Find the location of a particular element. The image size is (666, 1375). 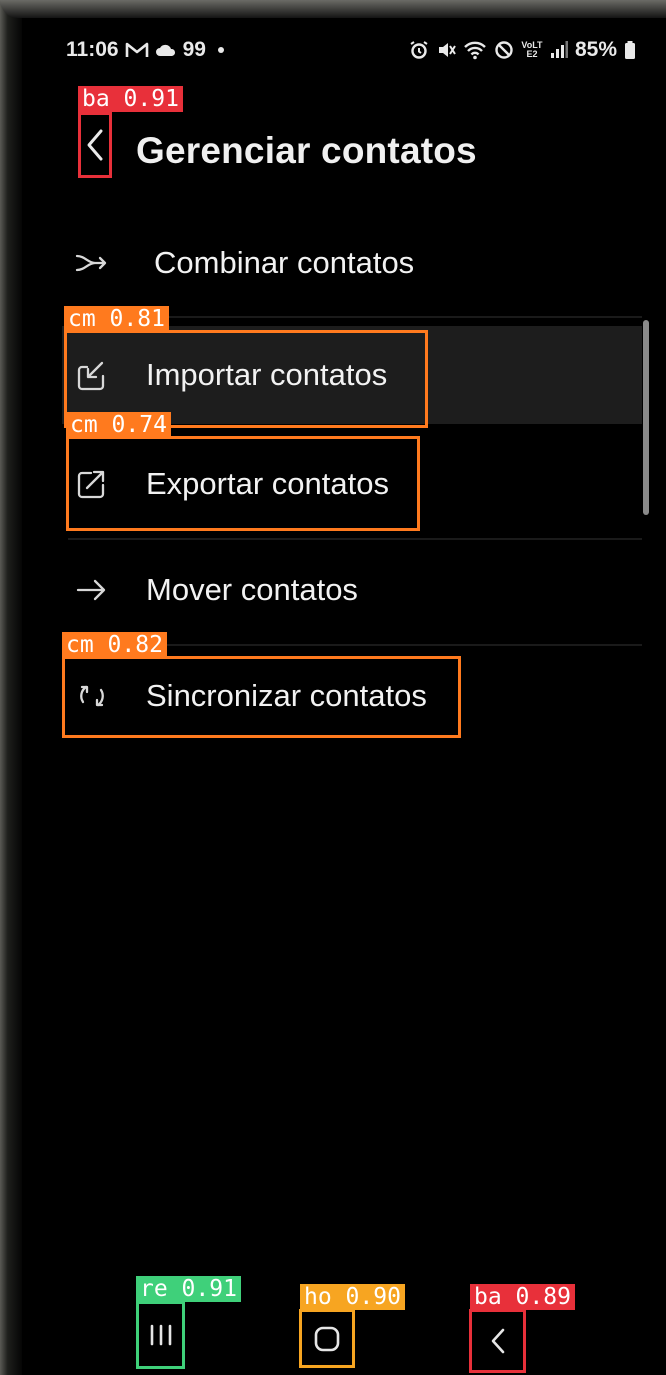

volte-icon: VoLTE2 is located at coordinates (532, 50).